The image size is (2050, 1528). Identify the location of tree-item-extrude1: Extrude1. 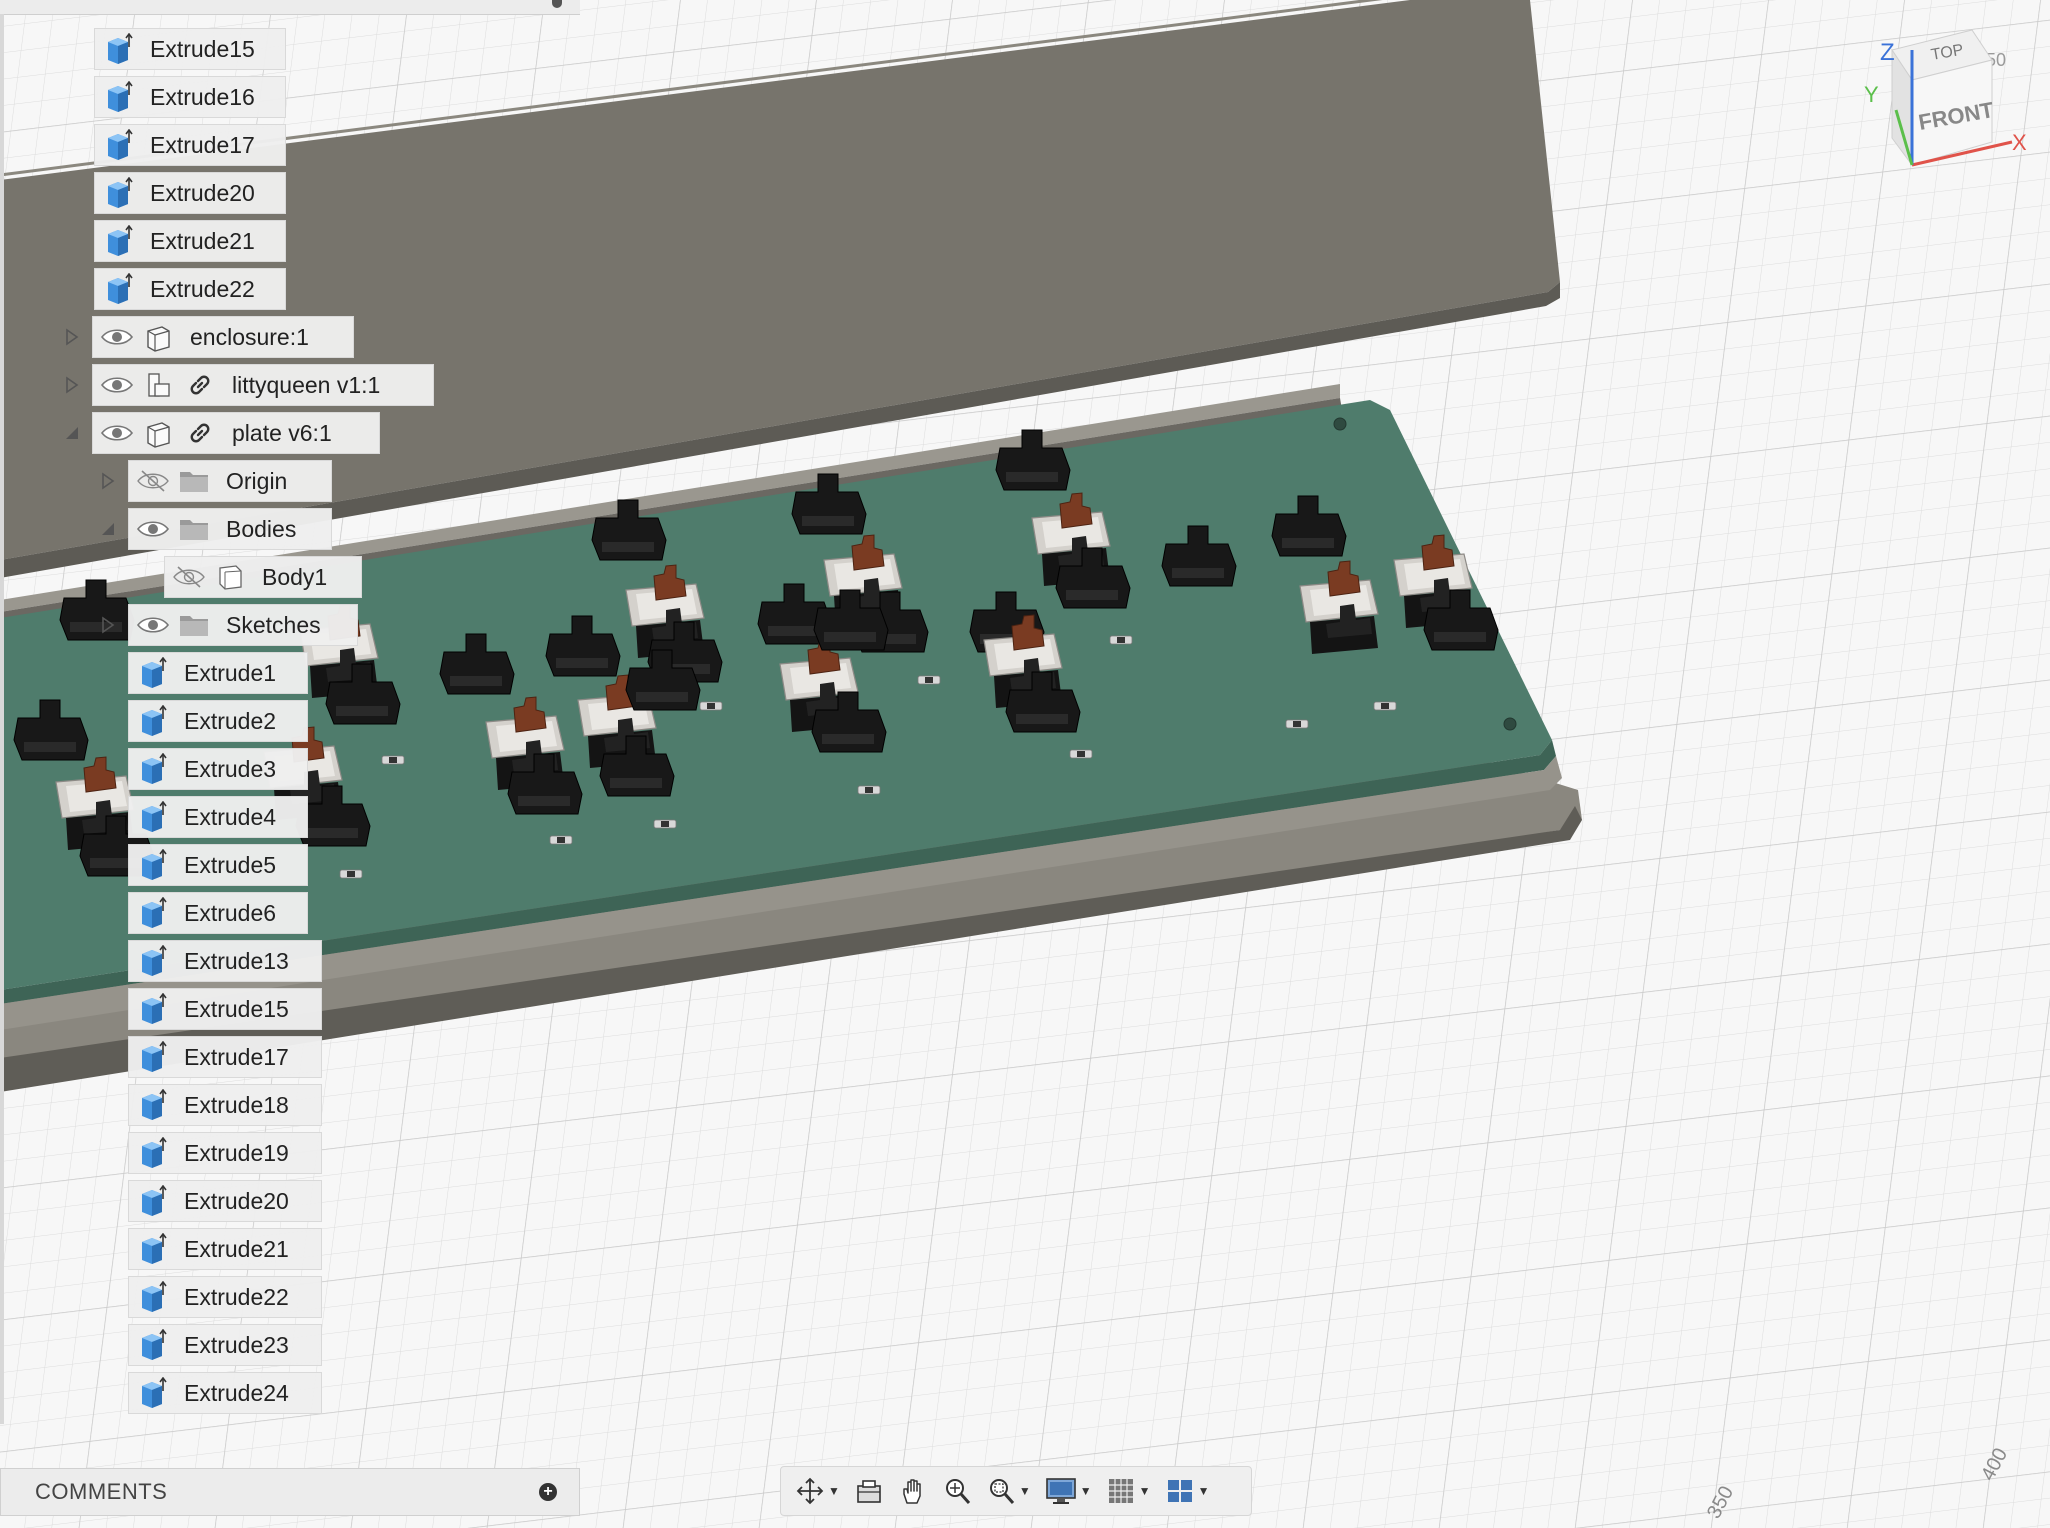
(218, 673).